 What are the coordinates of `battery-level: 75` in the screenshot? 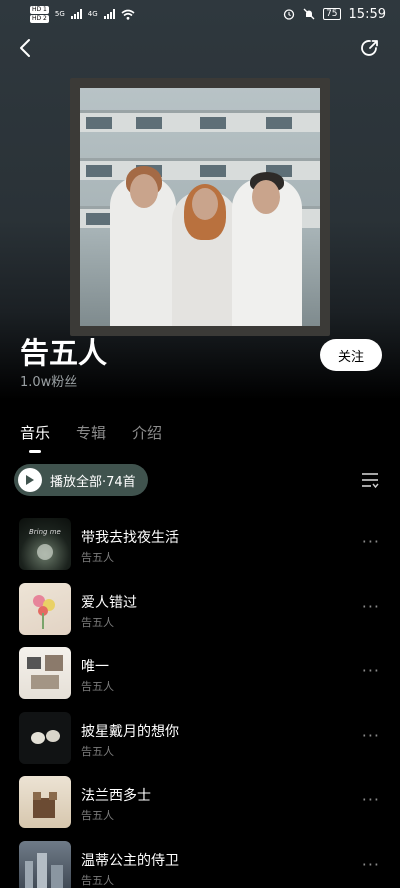 It's located at (332, 14).